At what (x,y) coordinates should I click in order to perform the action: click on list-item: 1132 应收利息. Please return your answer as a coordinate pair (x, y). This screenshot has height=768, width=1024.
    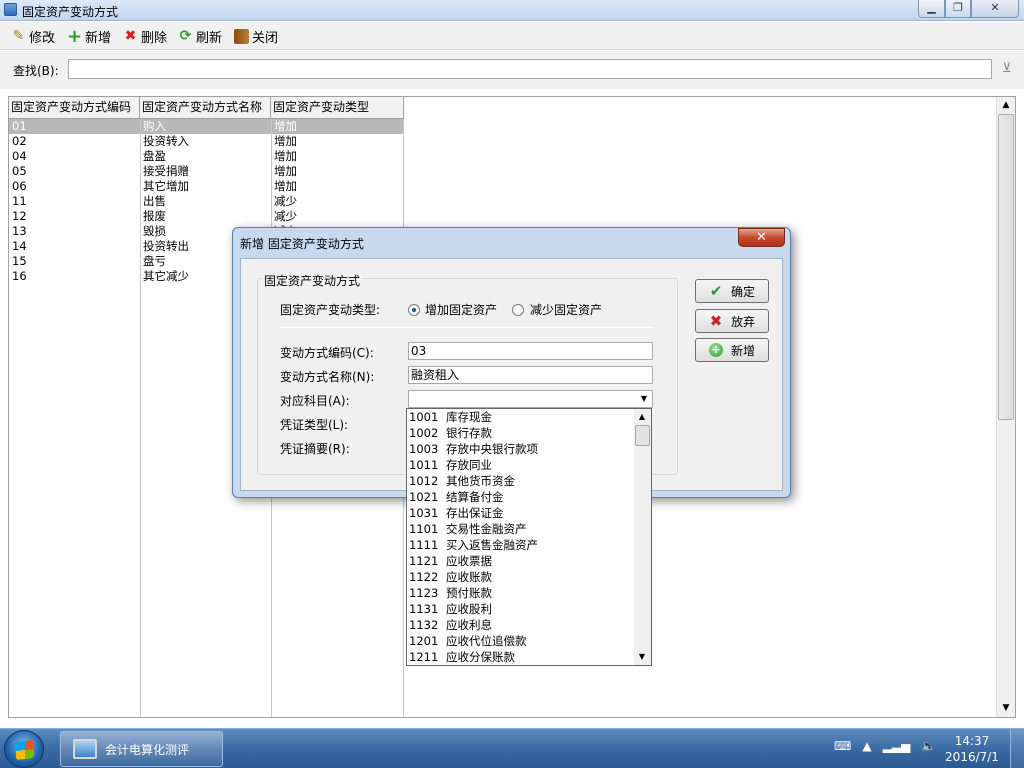
    Looking at the image, I should click on (529, 625).